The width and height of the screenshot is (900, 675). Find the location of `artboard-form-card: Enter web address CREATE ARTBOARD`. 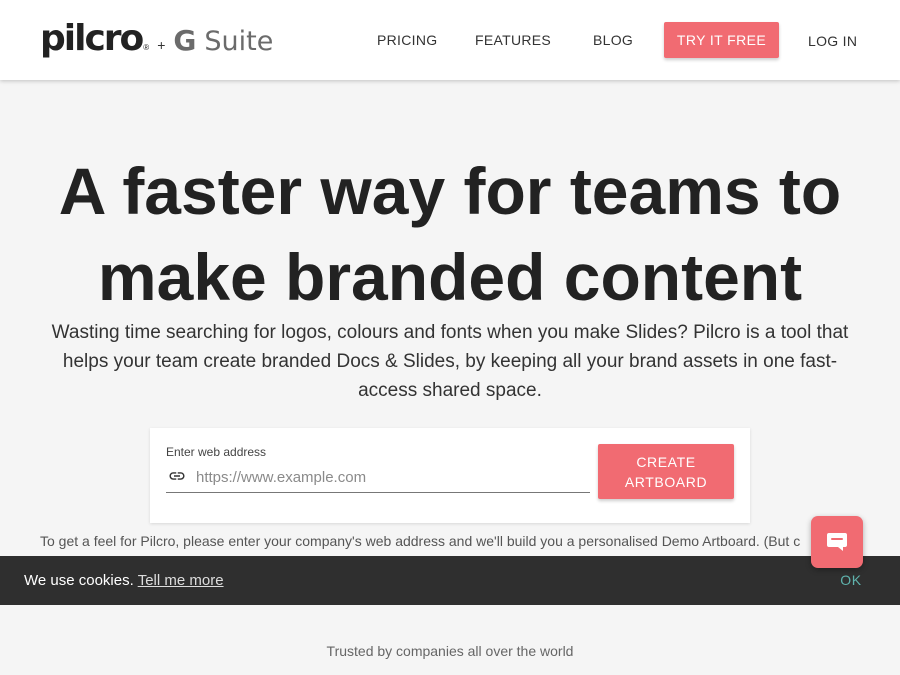

artboard-form-card: Enter web address CREATE ARTBOARD is located at coordinates (450, 475).